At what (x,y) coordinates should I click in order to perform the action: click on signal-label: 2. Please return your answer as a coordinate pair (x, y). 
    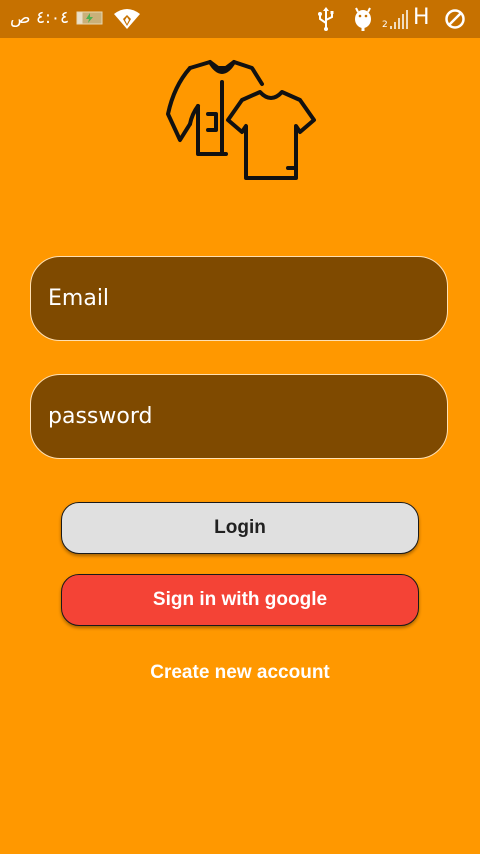
    Looking at the image, I should click on (385, 25).